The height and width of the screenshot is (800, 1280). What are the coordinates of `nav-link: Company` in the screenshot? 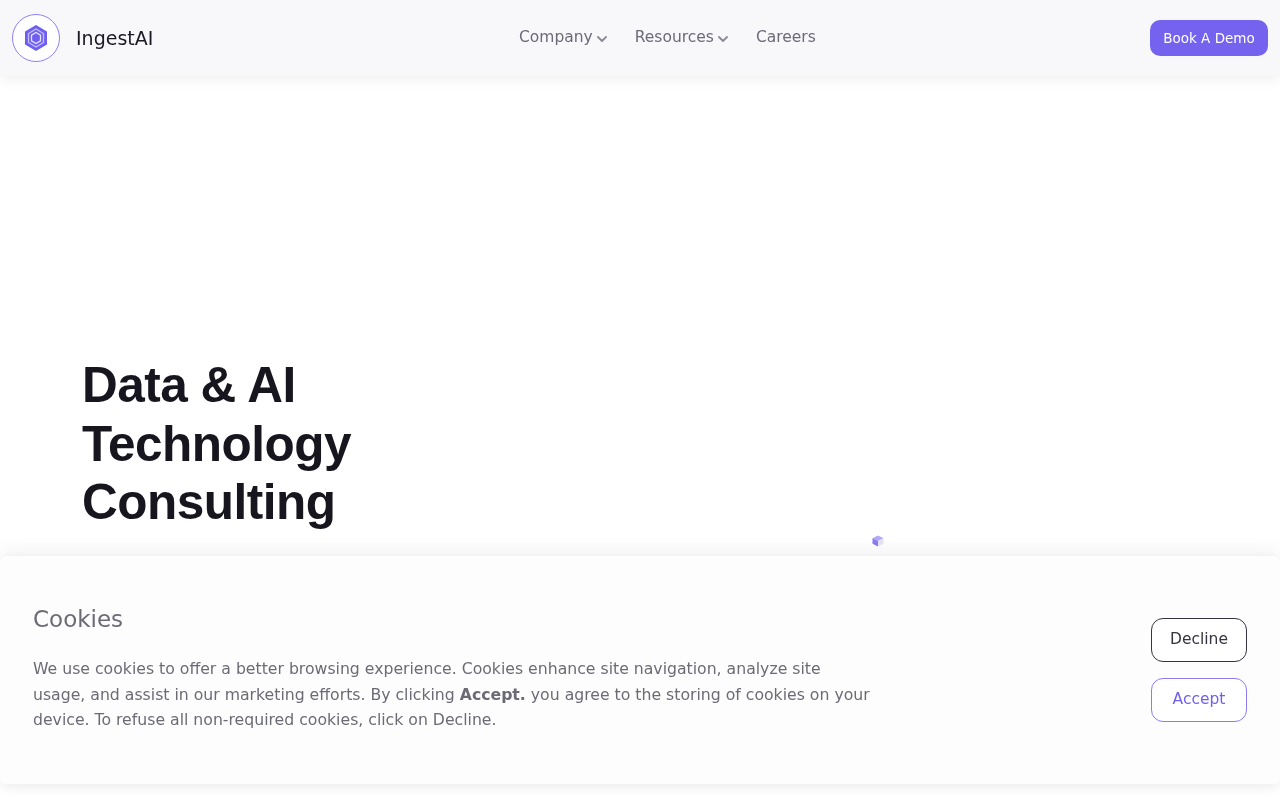 It's located at (563, 38).